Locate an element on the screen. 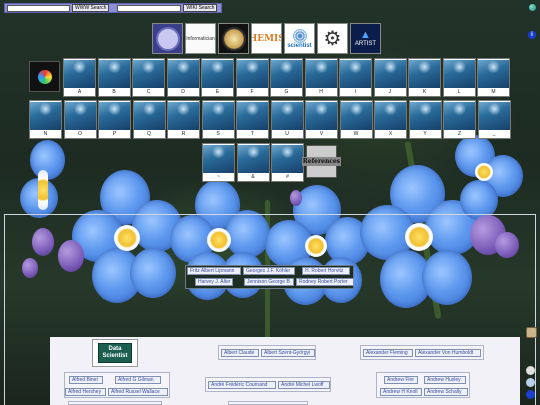 The image size is (540, 405). artist-logo: ▲ ARTIST is located at coordinates (365, 38).